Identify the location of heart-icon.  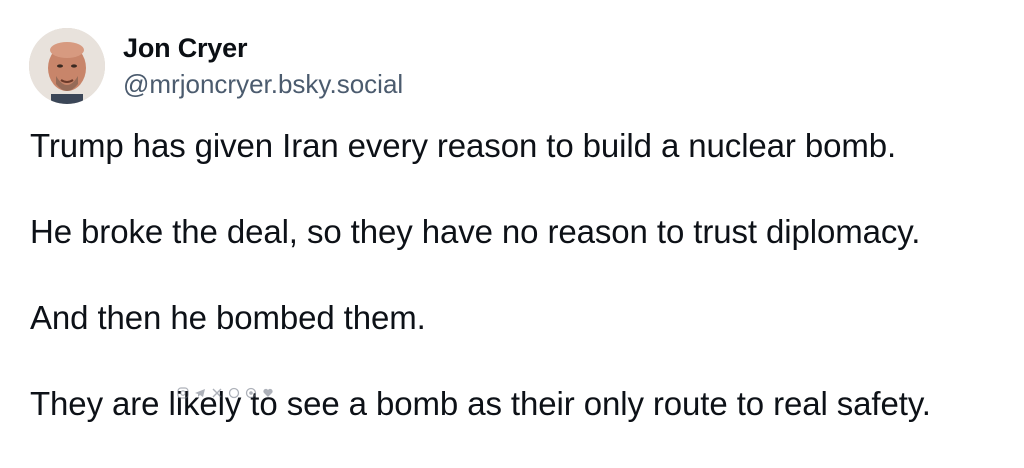
(267, 392).